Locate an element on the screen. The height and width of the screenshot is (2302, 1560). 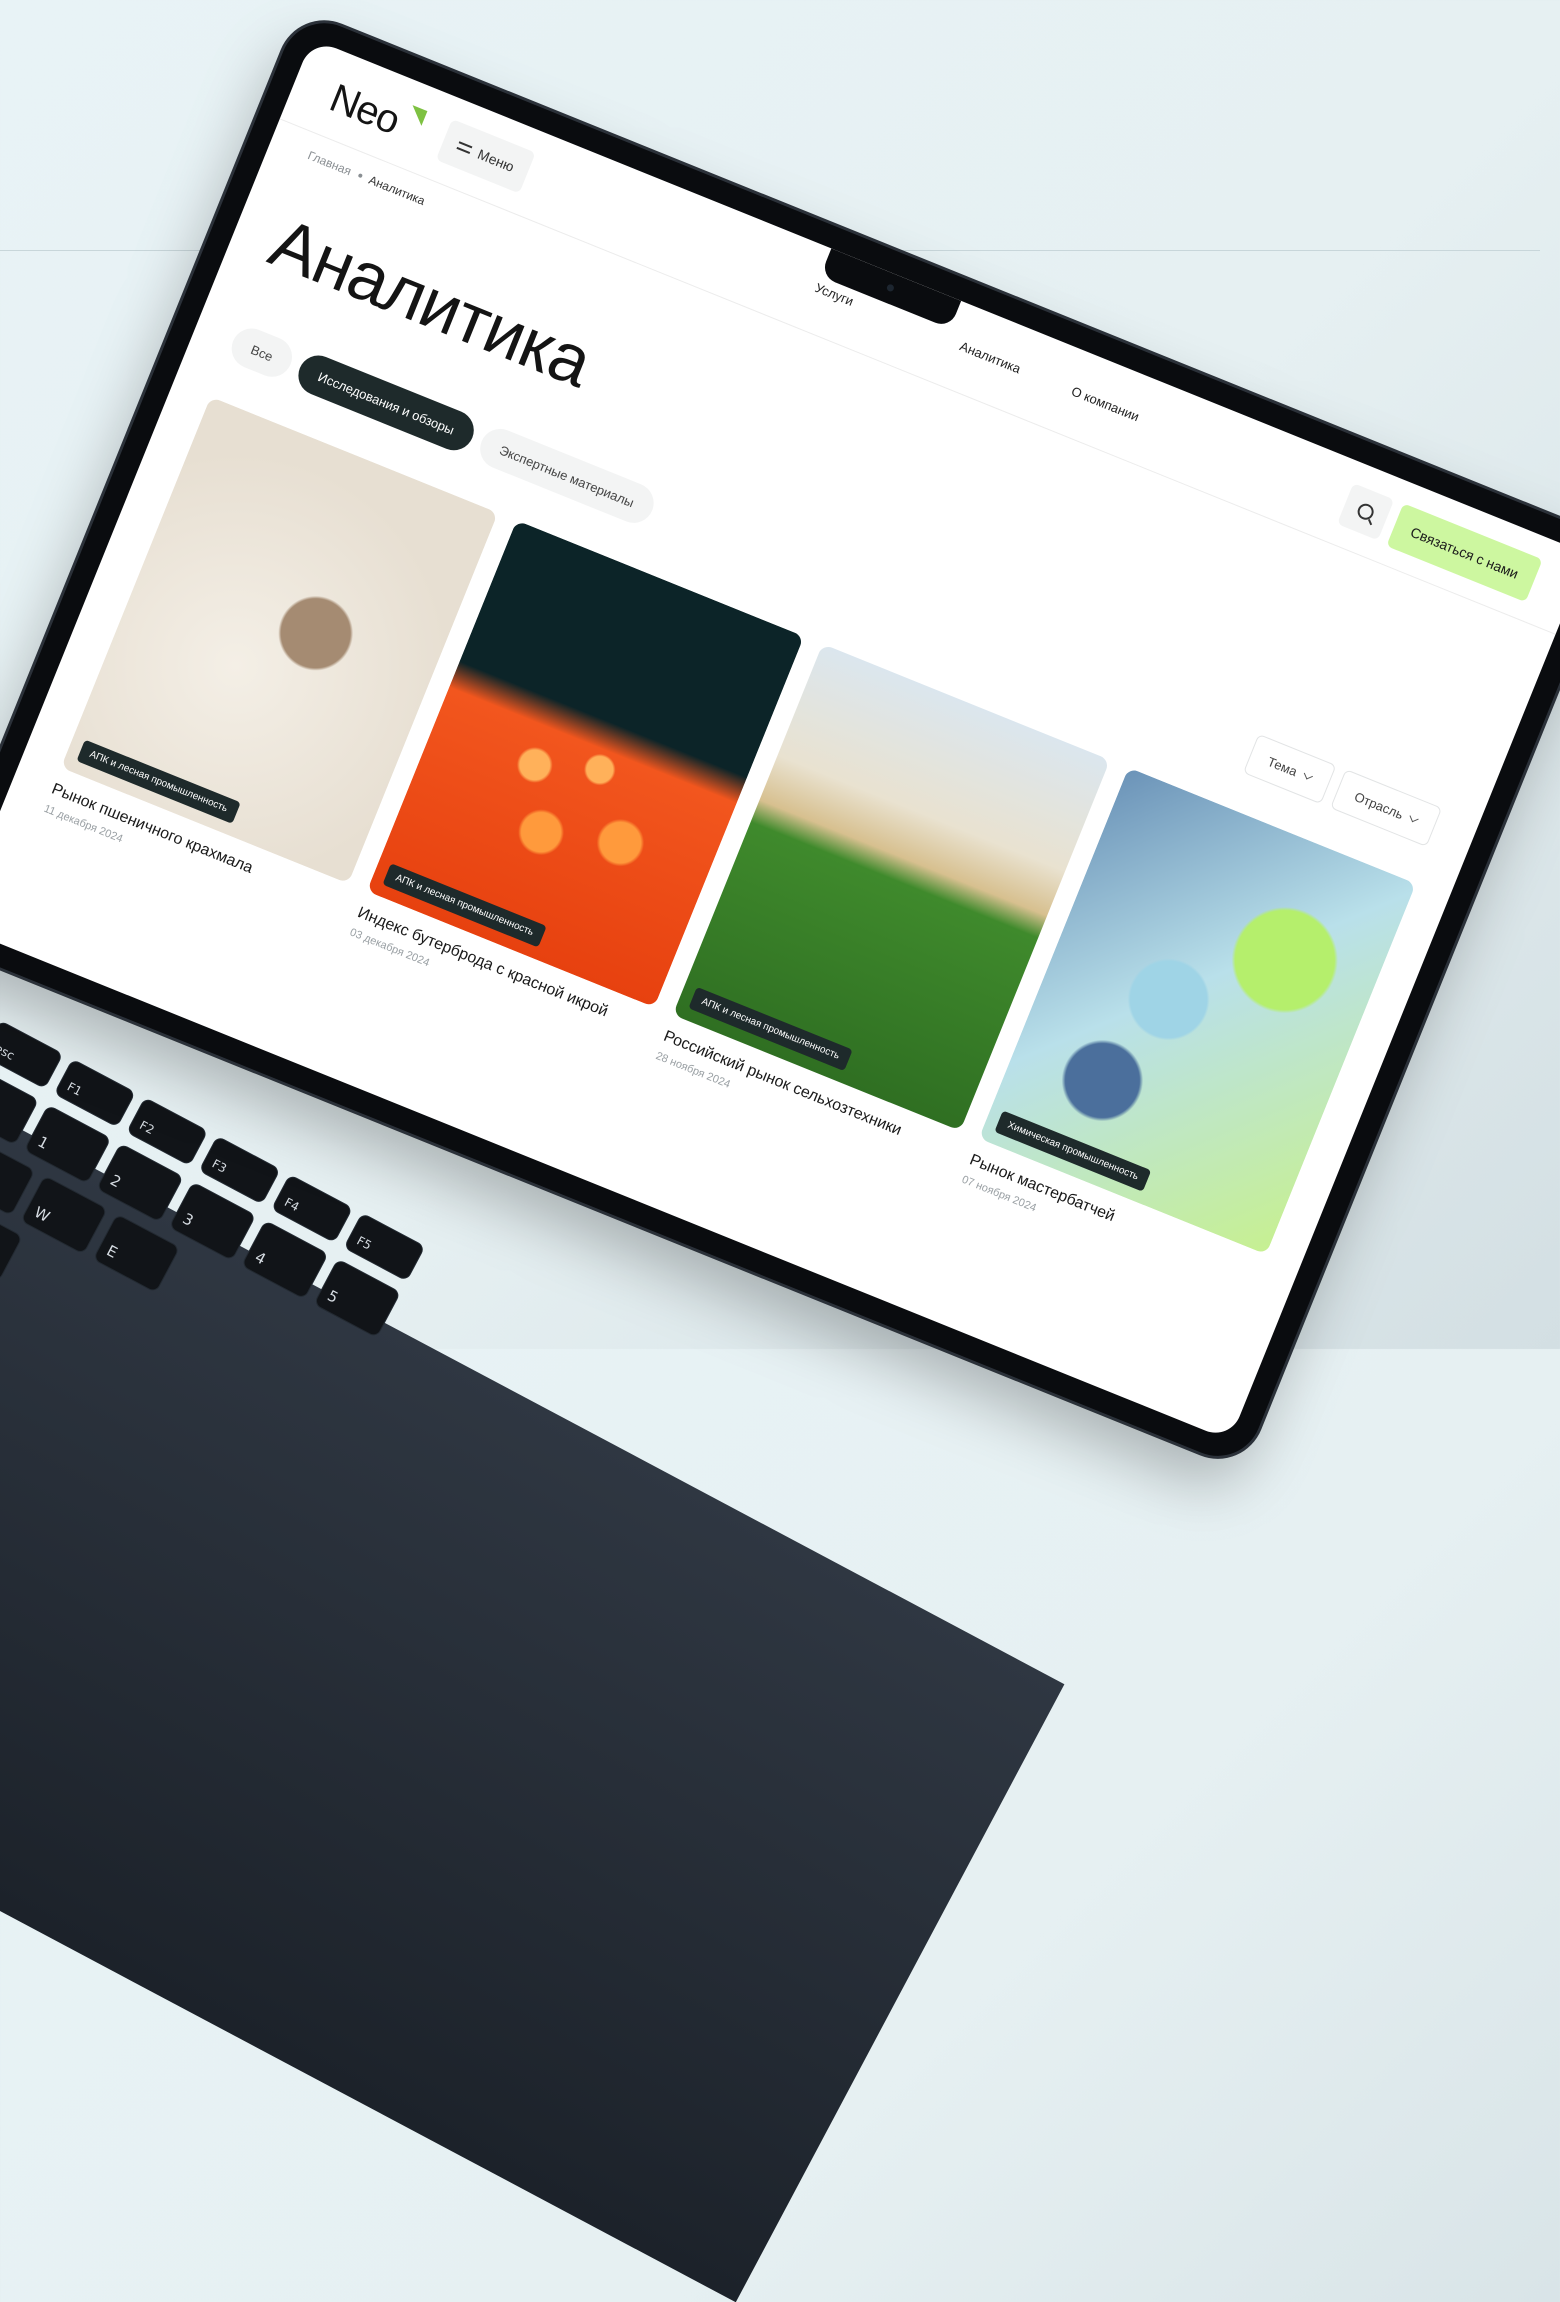
menu-label: Меню is located at coordinates (496, 160).